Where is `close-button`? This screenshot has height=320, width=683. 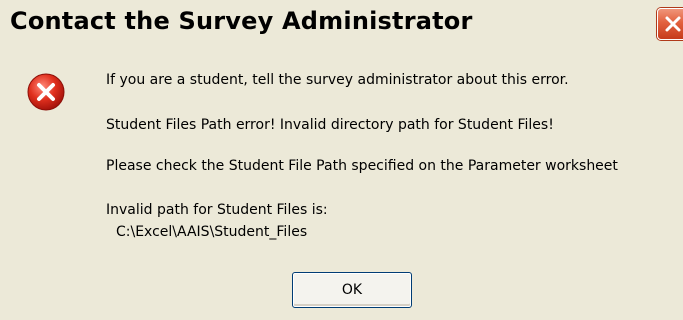 close-button is located at coordinates (670, 24).